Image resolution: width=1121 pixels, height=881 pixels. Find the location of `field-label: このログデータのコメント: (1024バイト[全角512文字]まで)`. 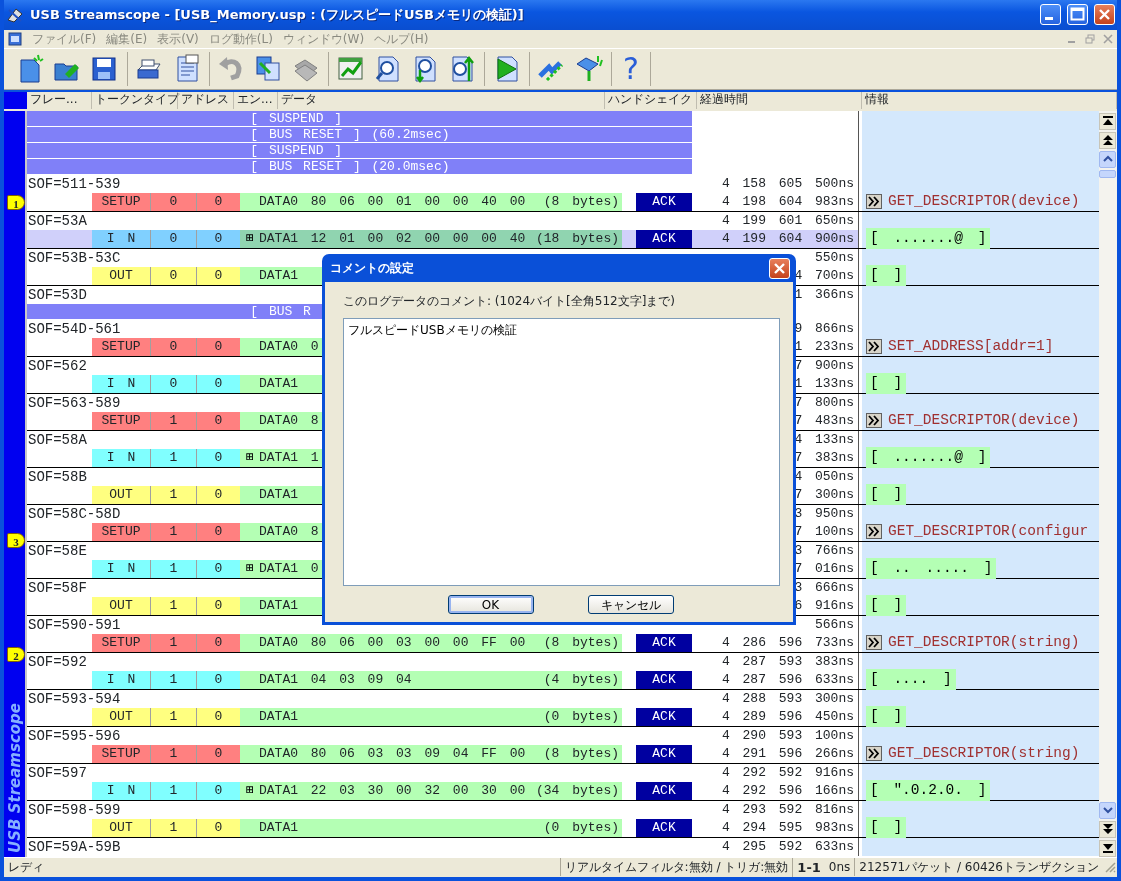

field-label: このログデータのコメント: (1024バイト[全角512文字]まで) is located at coordinates (510, 301).